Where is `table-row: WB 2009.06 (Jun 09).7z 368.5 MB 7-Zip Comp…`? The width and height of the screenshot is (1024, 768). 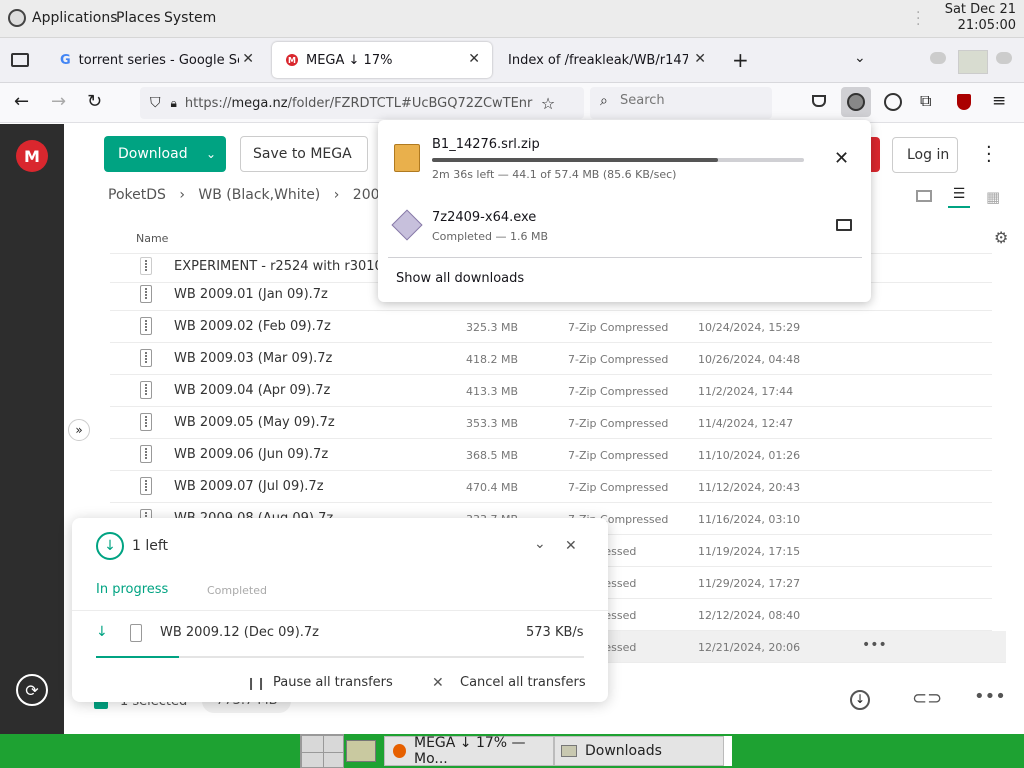 table-row: WB 2009.06 (Jun 09).7z 368.5 MB 7-Zip Comp… is located at coordinates (551, 455).